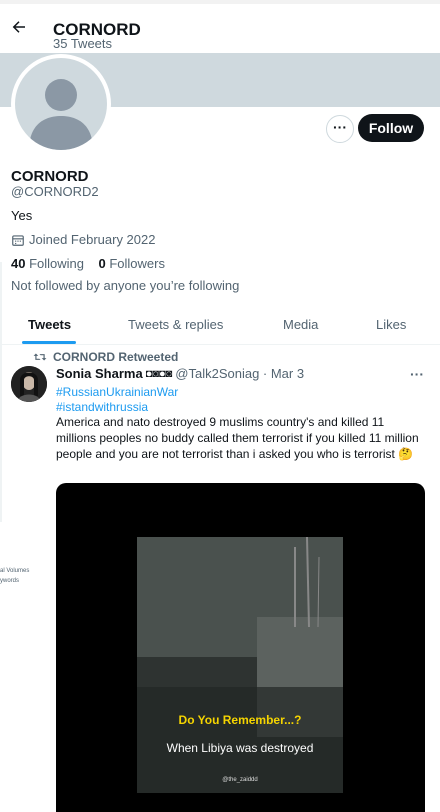 Image resolution: width=440 pixels, height=812 pixels. Describe the element at coordinates (14, 576) in the screenshot. I see `side-fragment: al Volumes ywords` at that location.